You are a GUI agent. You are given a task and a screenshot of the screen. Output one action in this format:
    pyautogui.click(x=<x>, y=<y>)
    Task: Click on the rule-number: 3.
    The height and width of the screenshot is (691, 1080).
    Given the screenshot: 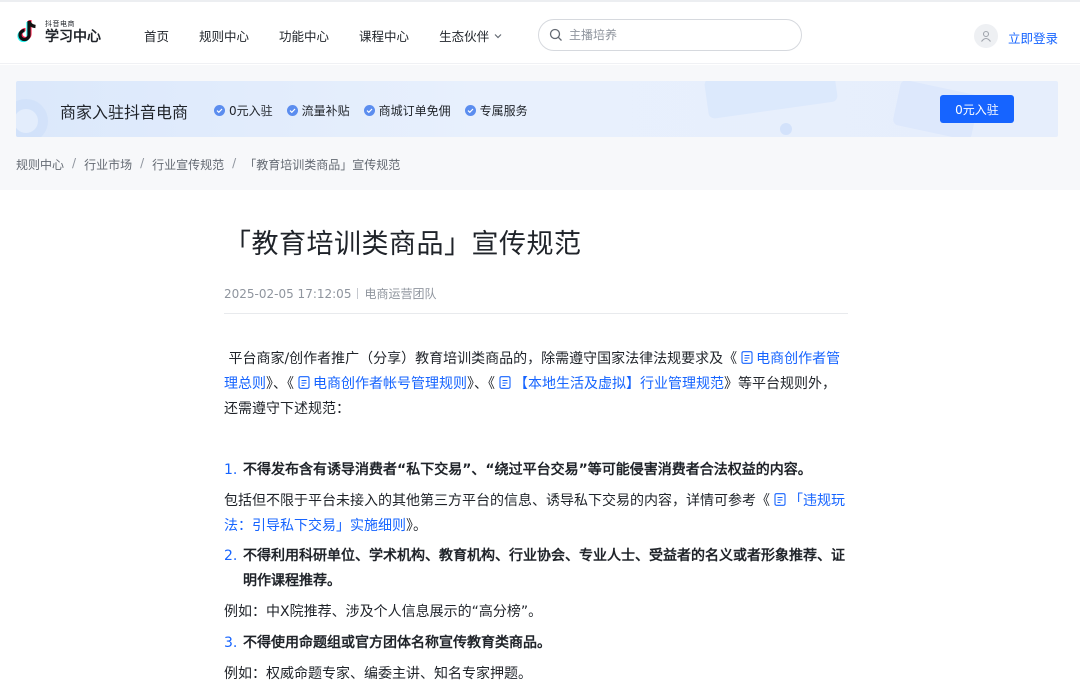 What is the action you would take?
    pyautogui.click(x=231, y=643)
    